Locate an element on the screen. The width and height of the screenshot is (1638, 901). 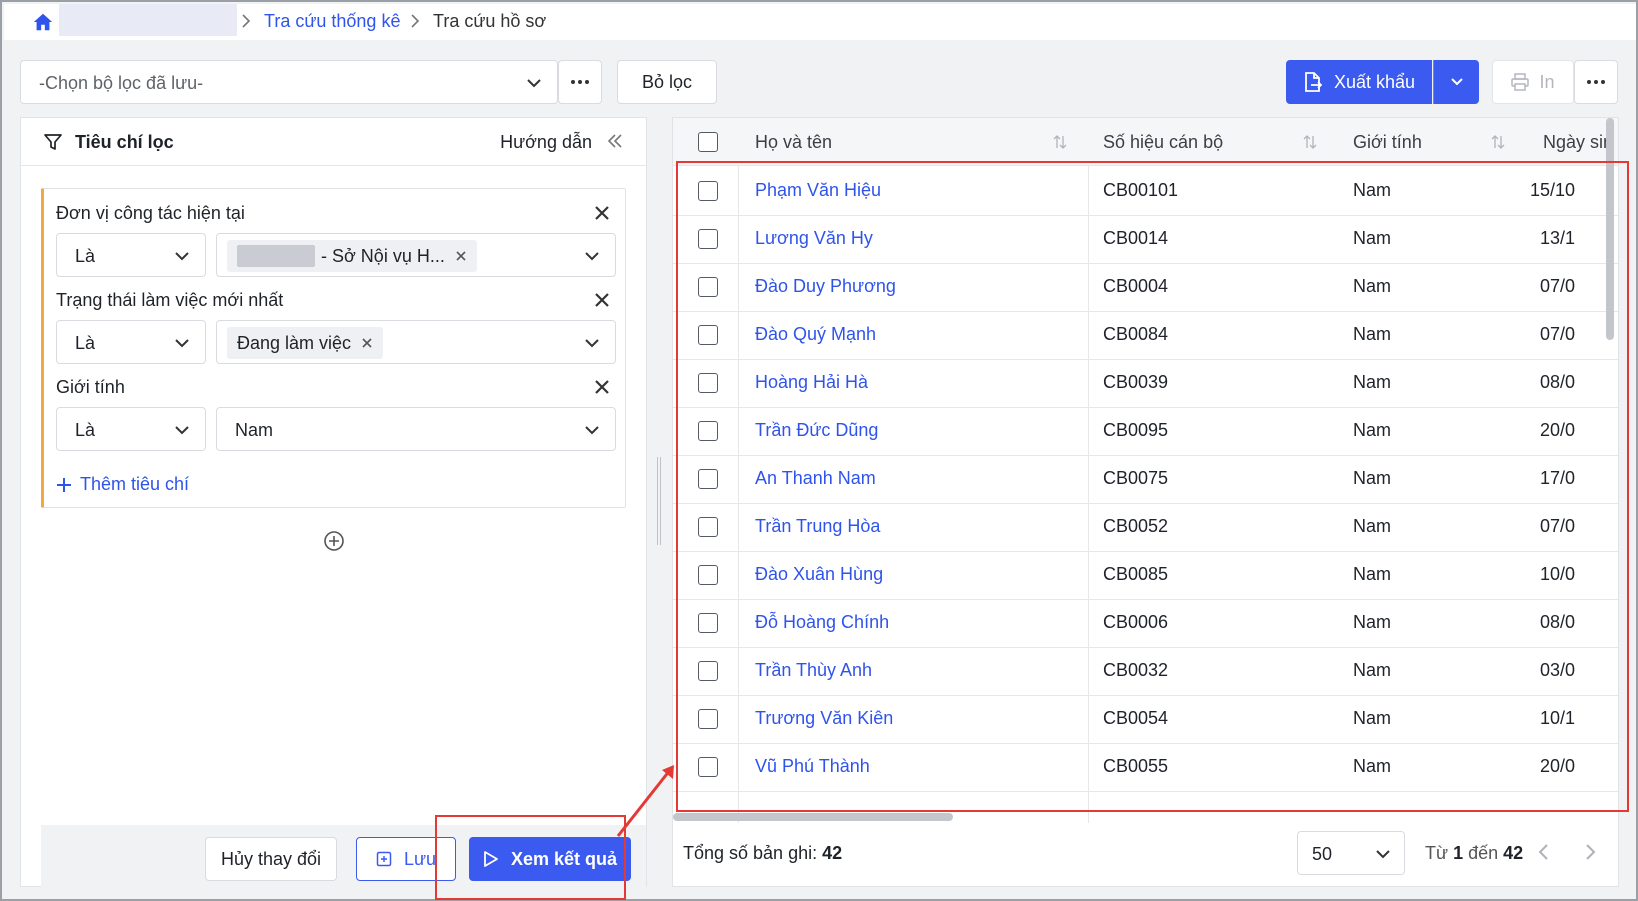
file-export-icon is located at coordinates (1313, 82).